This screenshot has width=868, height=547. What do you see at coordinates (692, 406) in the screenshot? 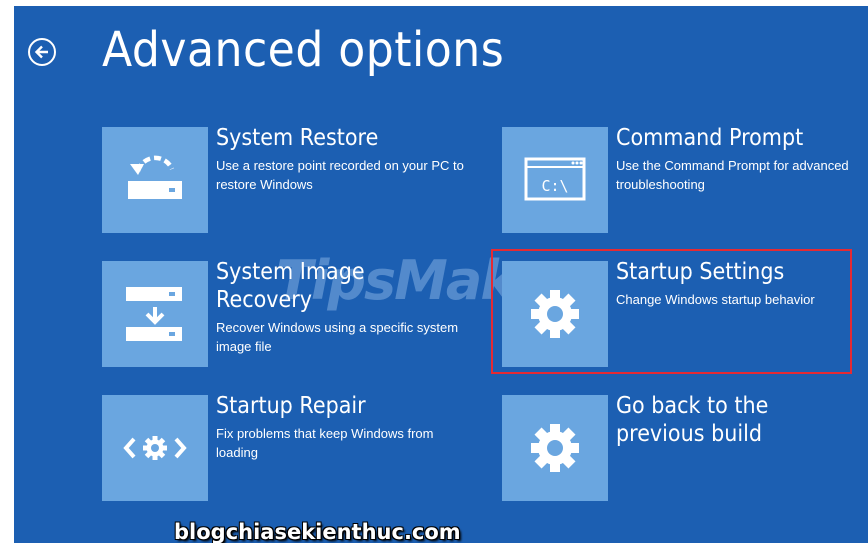
I see `go-back-title: Go back to the` at bounding box center [692, 406].